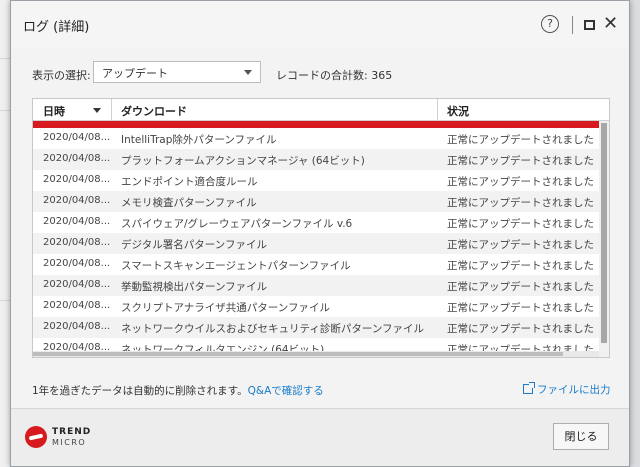 The width and height of the screenshot is (640, 467). What do you see at coordinates (199, 140) in the screenshot?
I see `cell-download: IntelliTrap除外パターンファイル` at bounding box center [199, 140].